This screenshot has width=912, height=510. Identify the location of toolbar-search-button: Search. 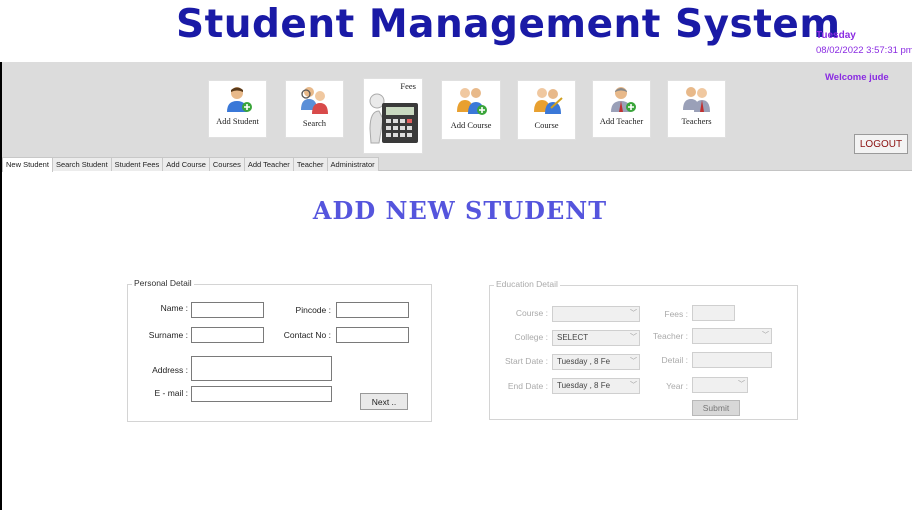
(314, 109).